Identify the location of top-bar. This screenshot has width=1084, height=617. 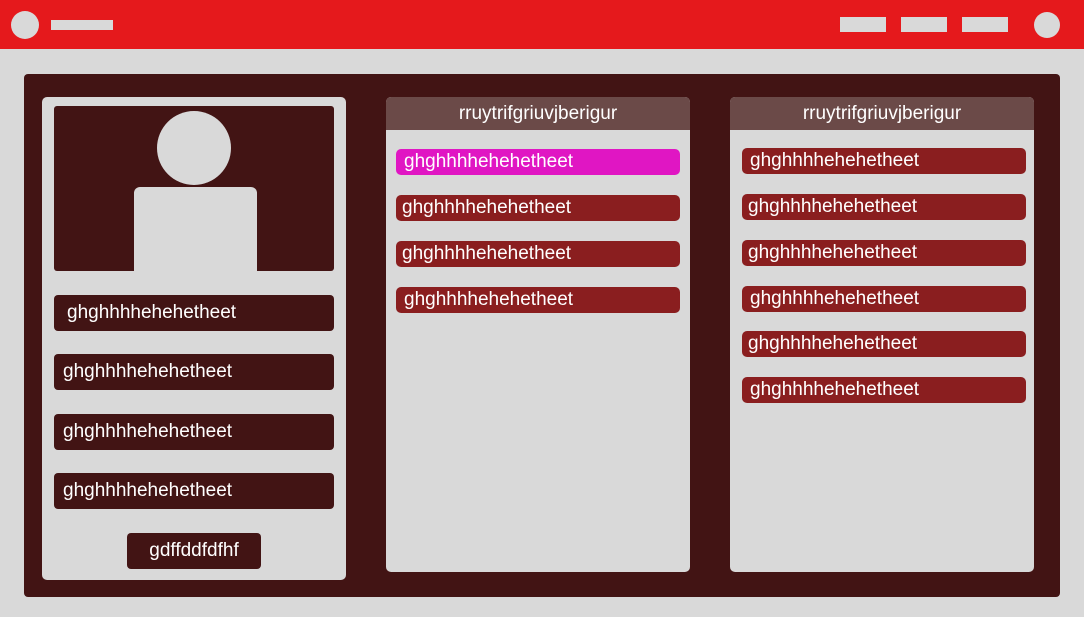
(542, 24).